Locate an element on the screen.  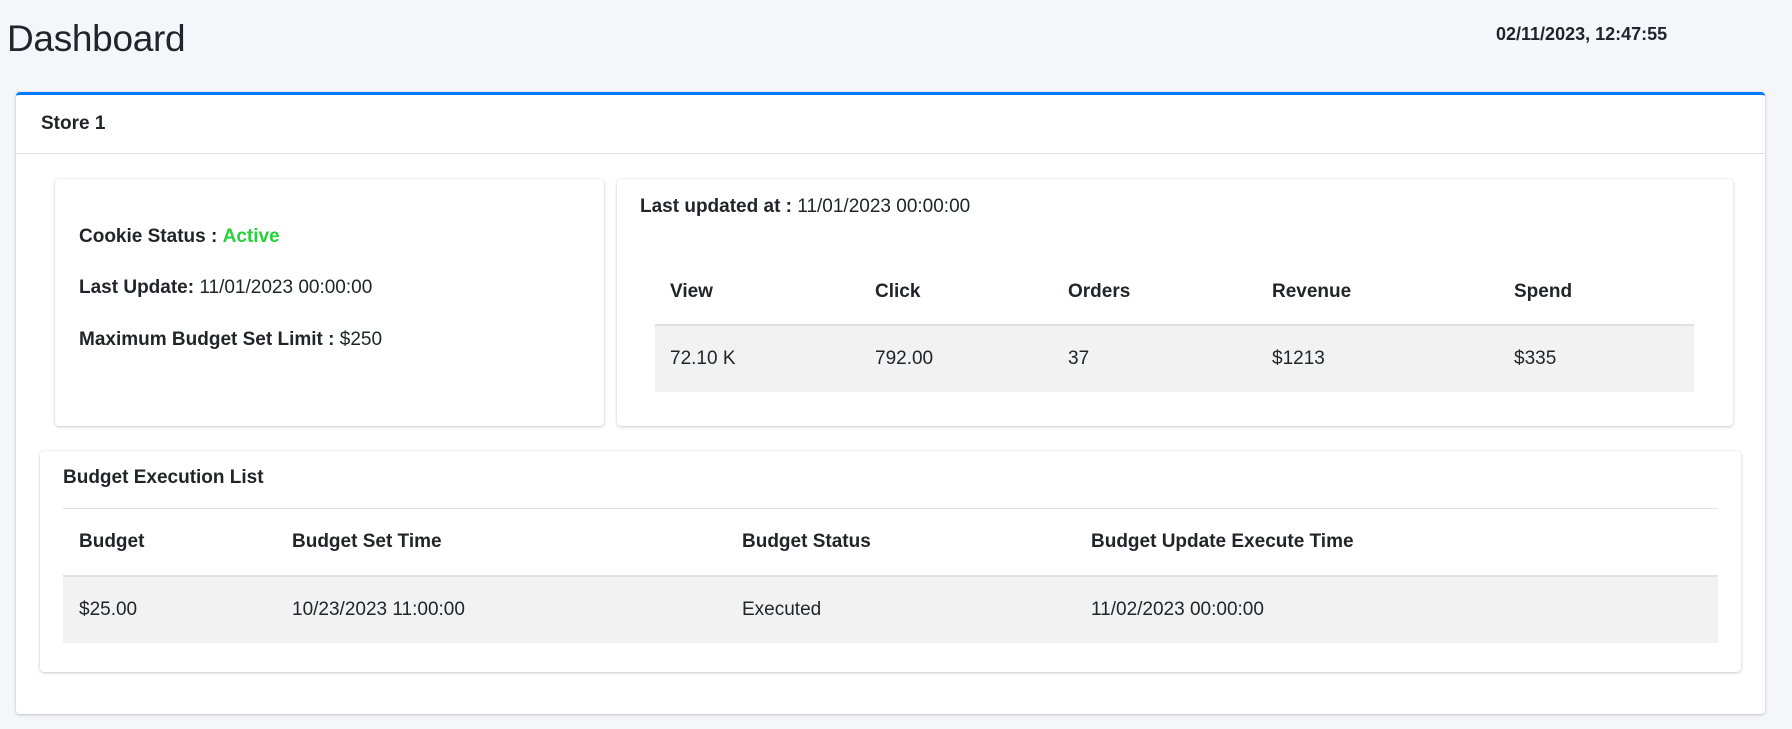
column-header-revenue: Revenue is located at coordinates (1378, 292).